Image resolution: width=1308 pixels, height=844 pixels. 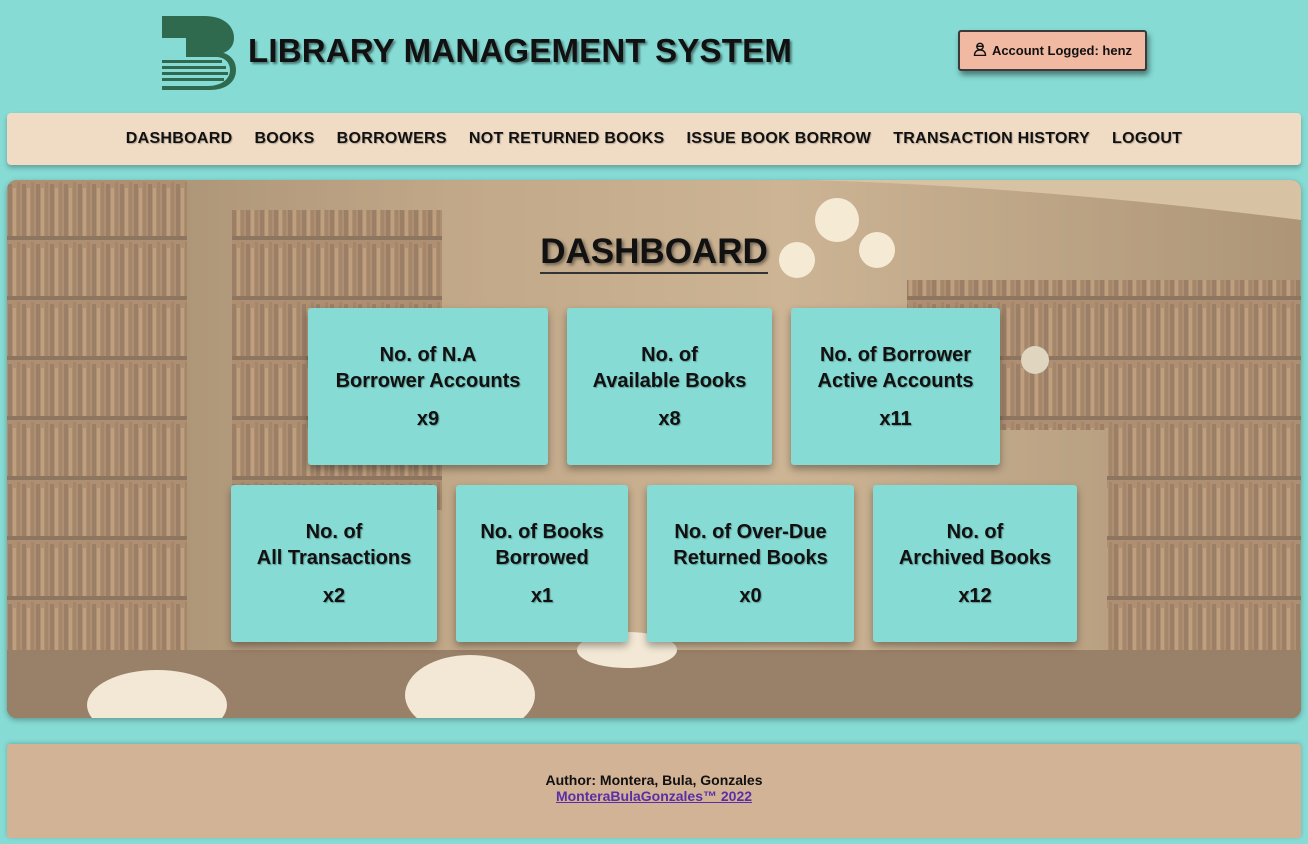 I want to click on stat-card-na-borrower-accounts: No. of N.A Borrower Accounts x9, so click(x=428, y=386).